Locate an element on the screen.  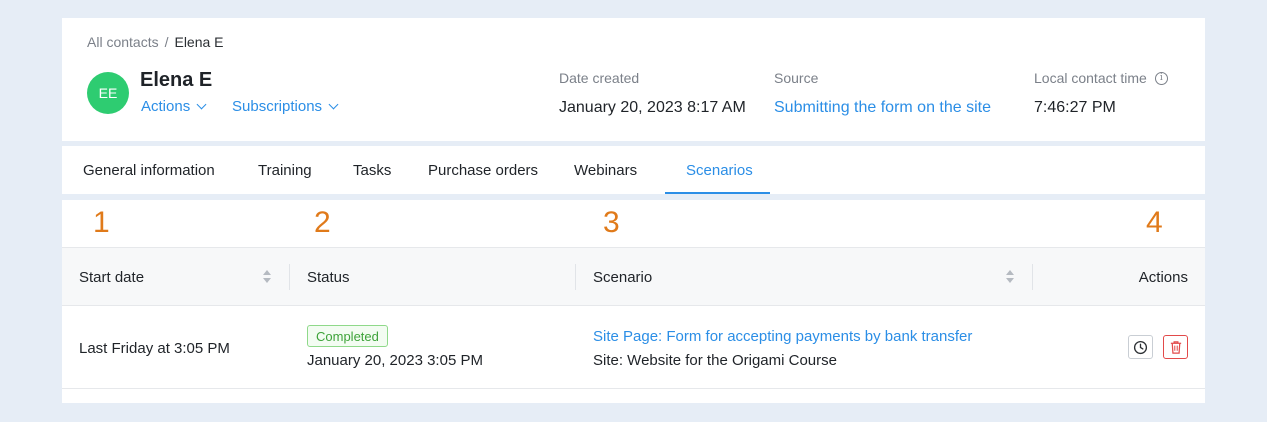
tab-scenarios: Scenarios is located at coordinates (719, 170).